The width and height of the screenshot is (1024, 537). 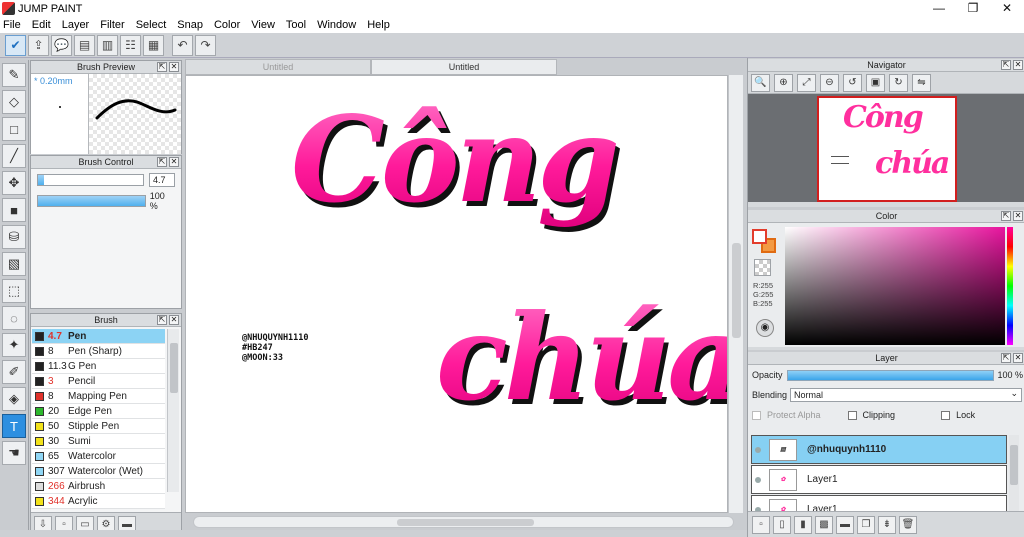 I want to click on brush-list-item: 344 Acrylic, so click(x=98, y=501).